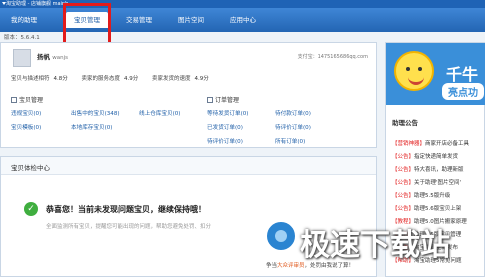 This screenshot has width=485, height=277. Describe the element at coordinates (414, 71) in the screenshot. I see `mascot-icon` at that location.